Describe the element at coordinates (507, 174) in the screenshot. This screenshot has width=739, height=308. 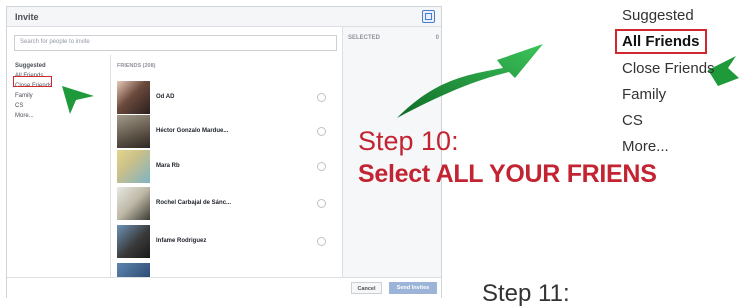
I see `step10-instruction: Select ALL YOUR FRIENS` at that location.